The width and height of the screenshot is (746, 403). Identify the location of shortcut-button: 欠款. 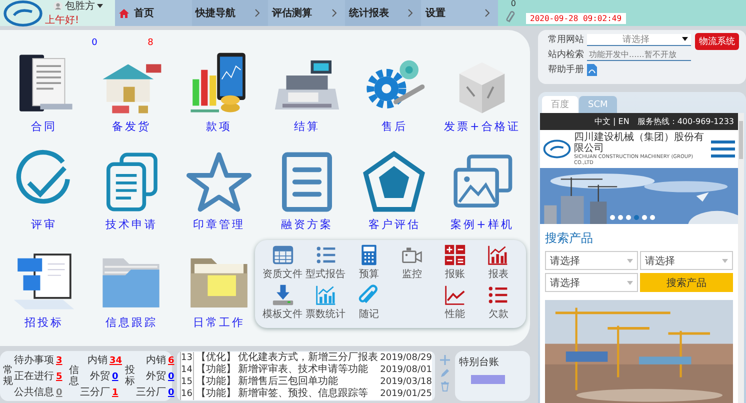
(498, 304).